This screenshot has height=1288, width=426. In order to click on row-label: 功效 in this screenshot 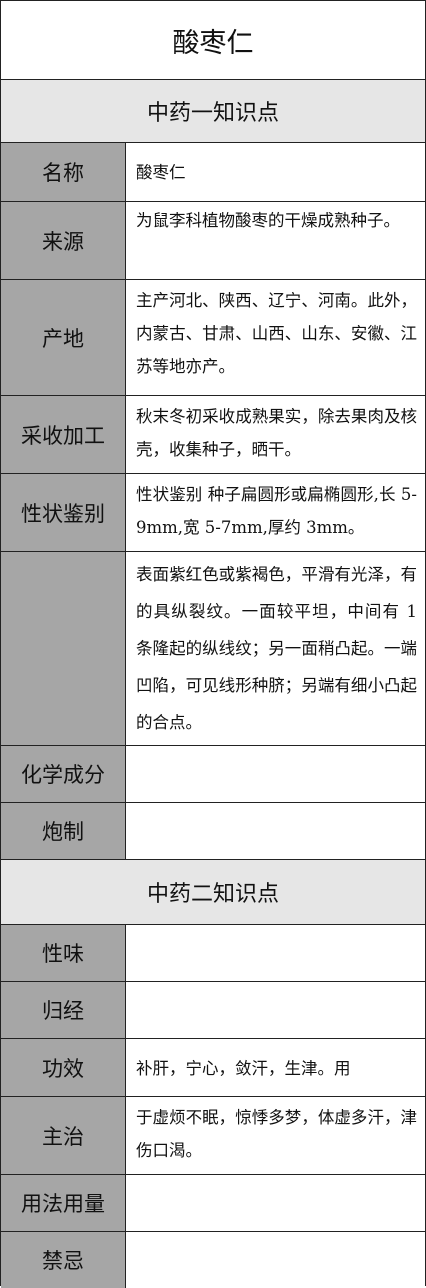, I will do `click(63, 1067)`.